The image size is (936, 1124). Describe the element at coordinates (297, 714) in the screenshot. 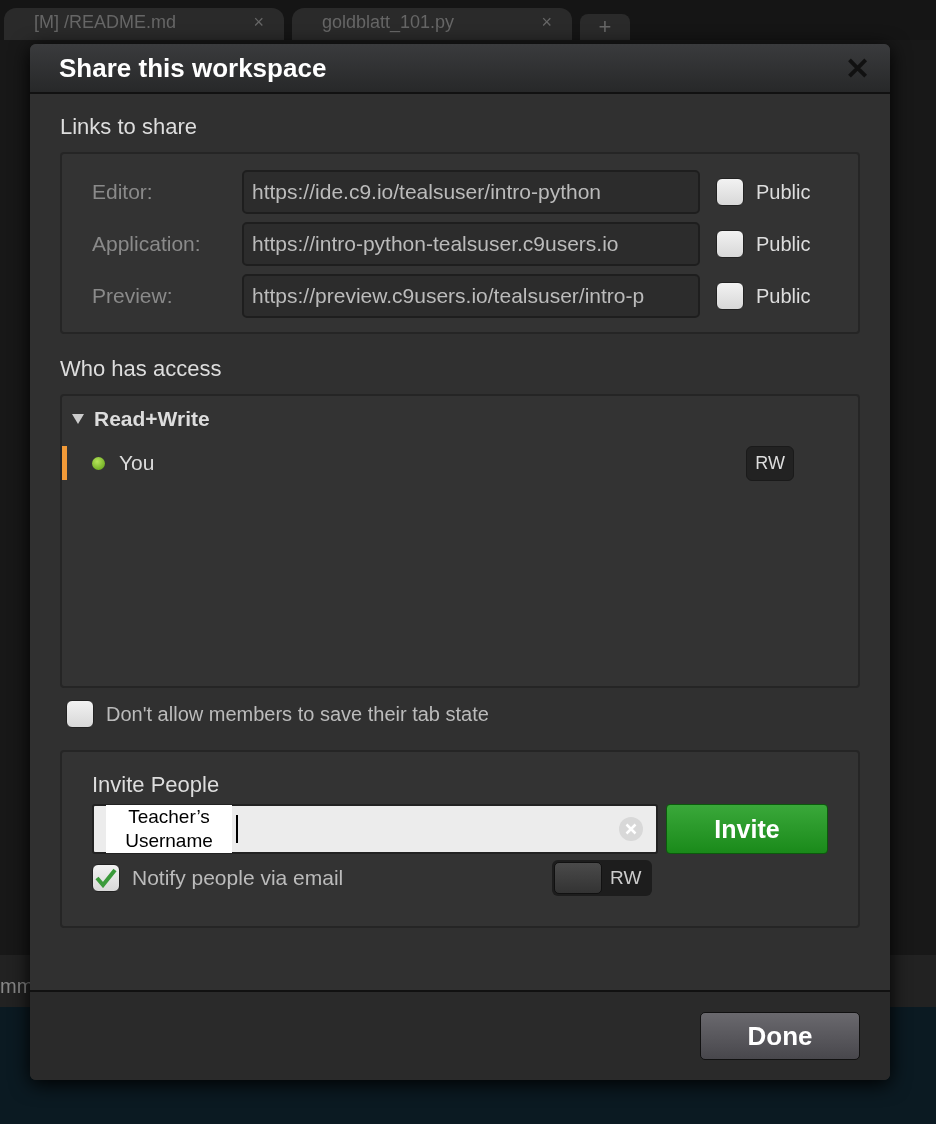

I see `checkbox-label: Don't allow members to save their tab state` at that location.